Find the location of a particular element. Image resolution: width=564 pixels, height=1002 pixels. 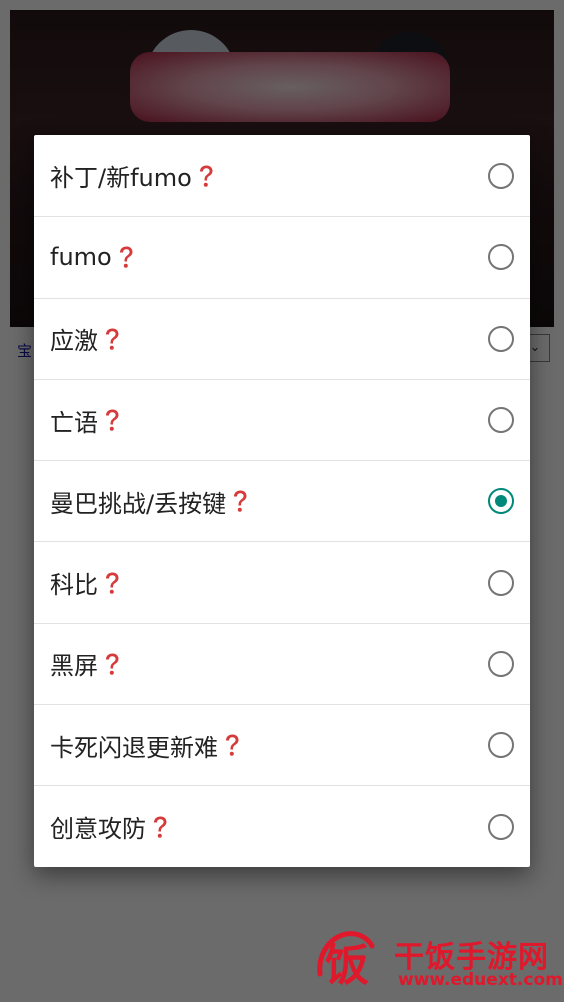

option-label: 应激 is located at coordinates (87, 339).